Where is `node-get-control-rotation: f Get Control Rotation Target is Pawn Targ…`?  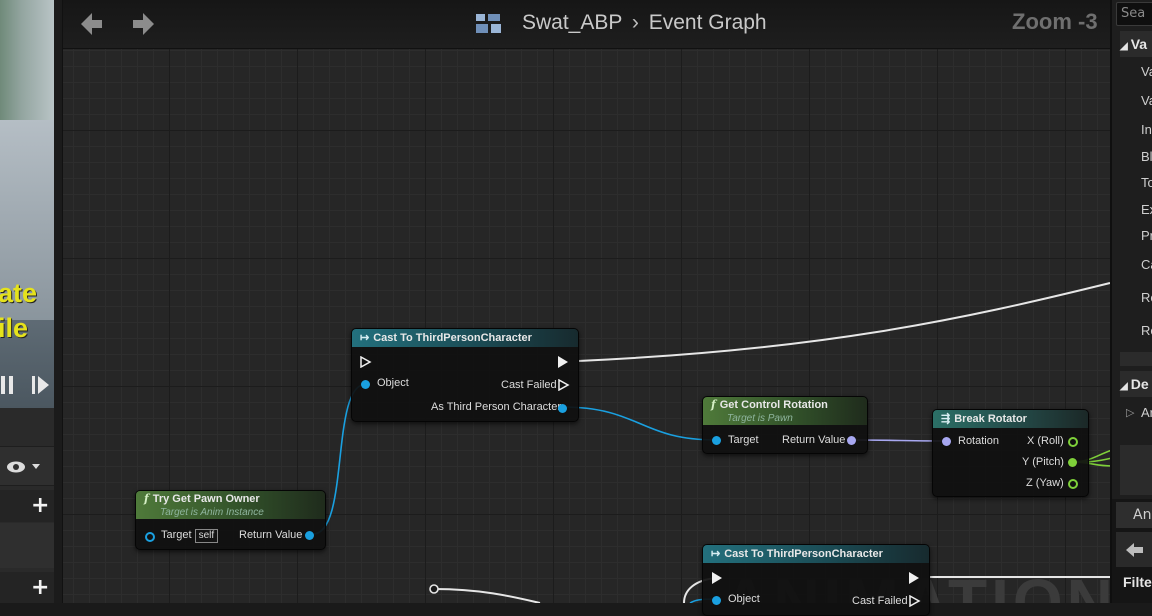
node-get-control-rotation: f Get Control Rotation Target is Pawn Targ… is located at coordinates (785, 425).